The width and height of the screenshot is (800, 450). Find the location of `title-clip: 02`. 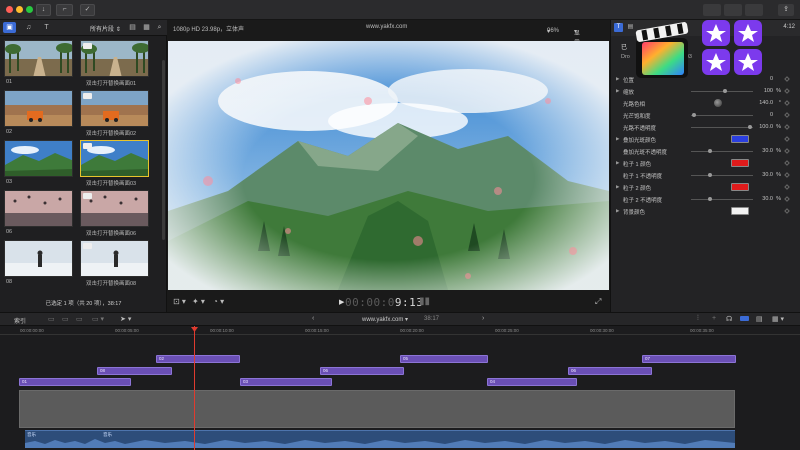

title-clip: 02 is located at coordinates (198, 359).